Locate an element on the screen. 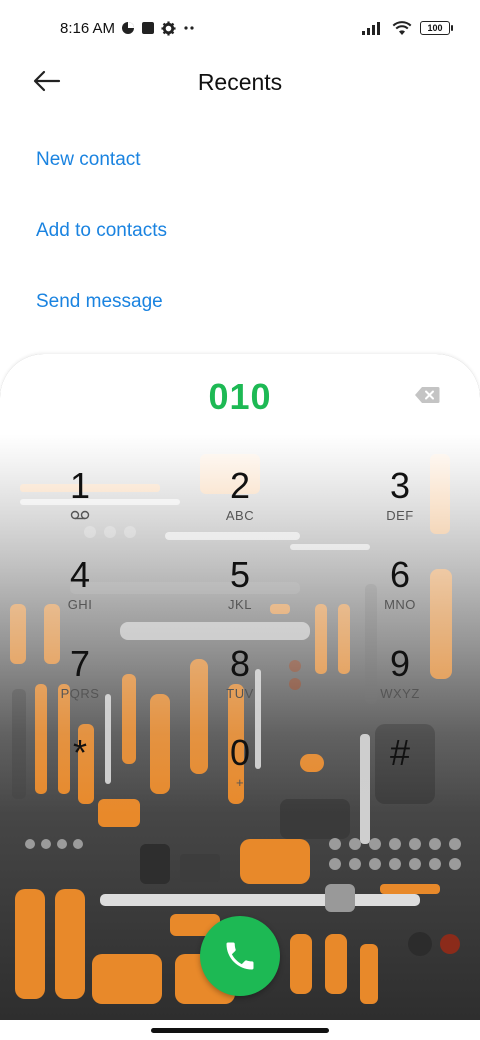 The image size is (480, 1040). call-button is located at coordinates (240, 956).